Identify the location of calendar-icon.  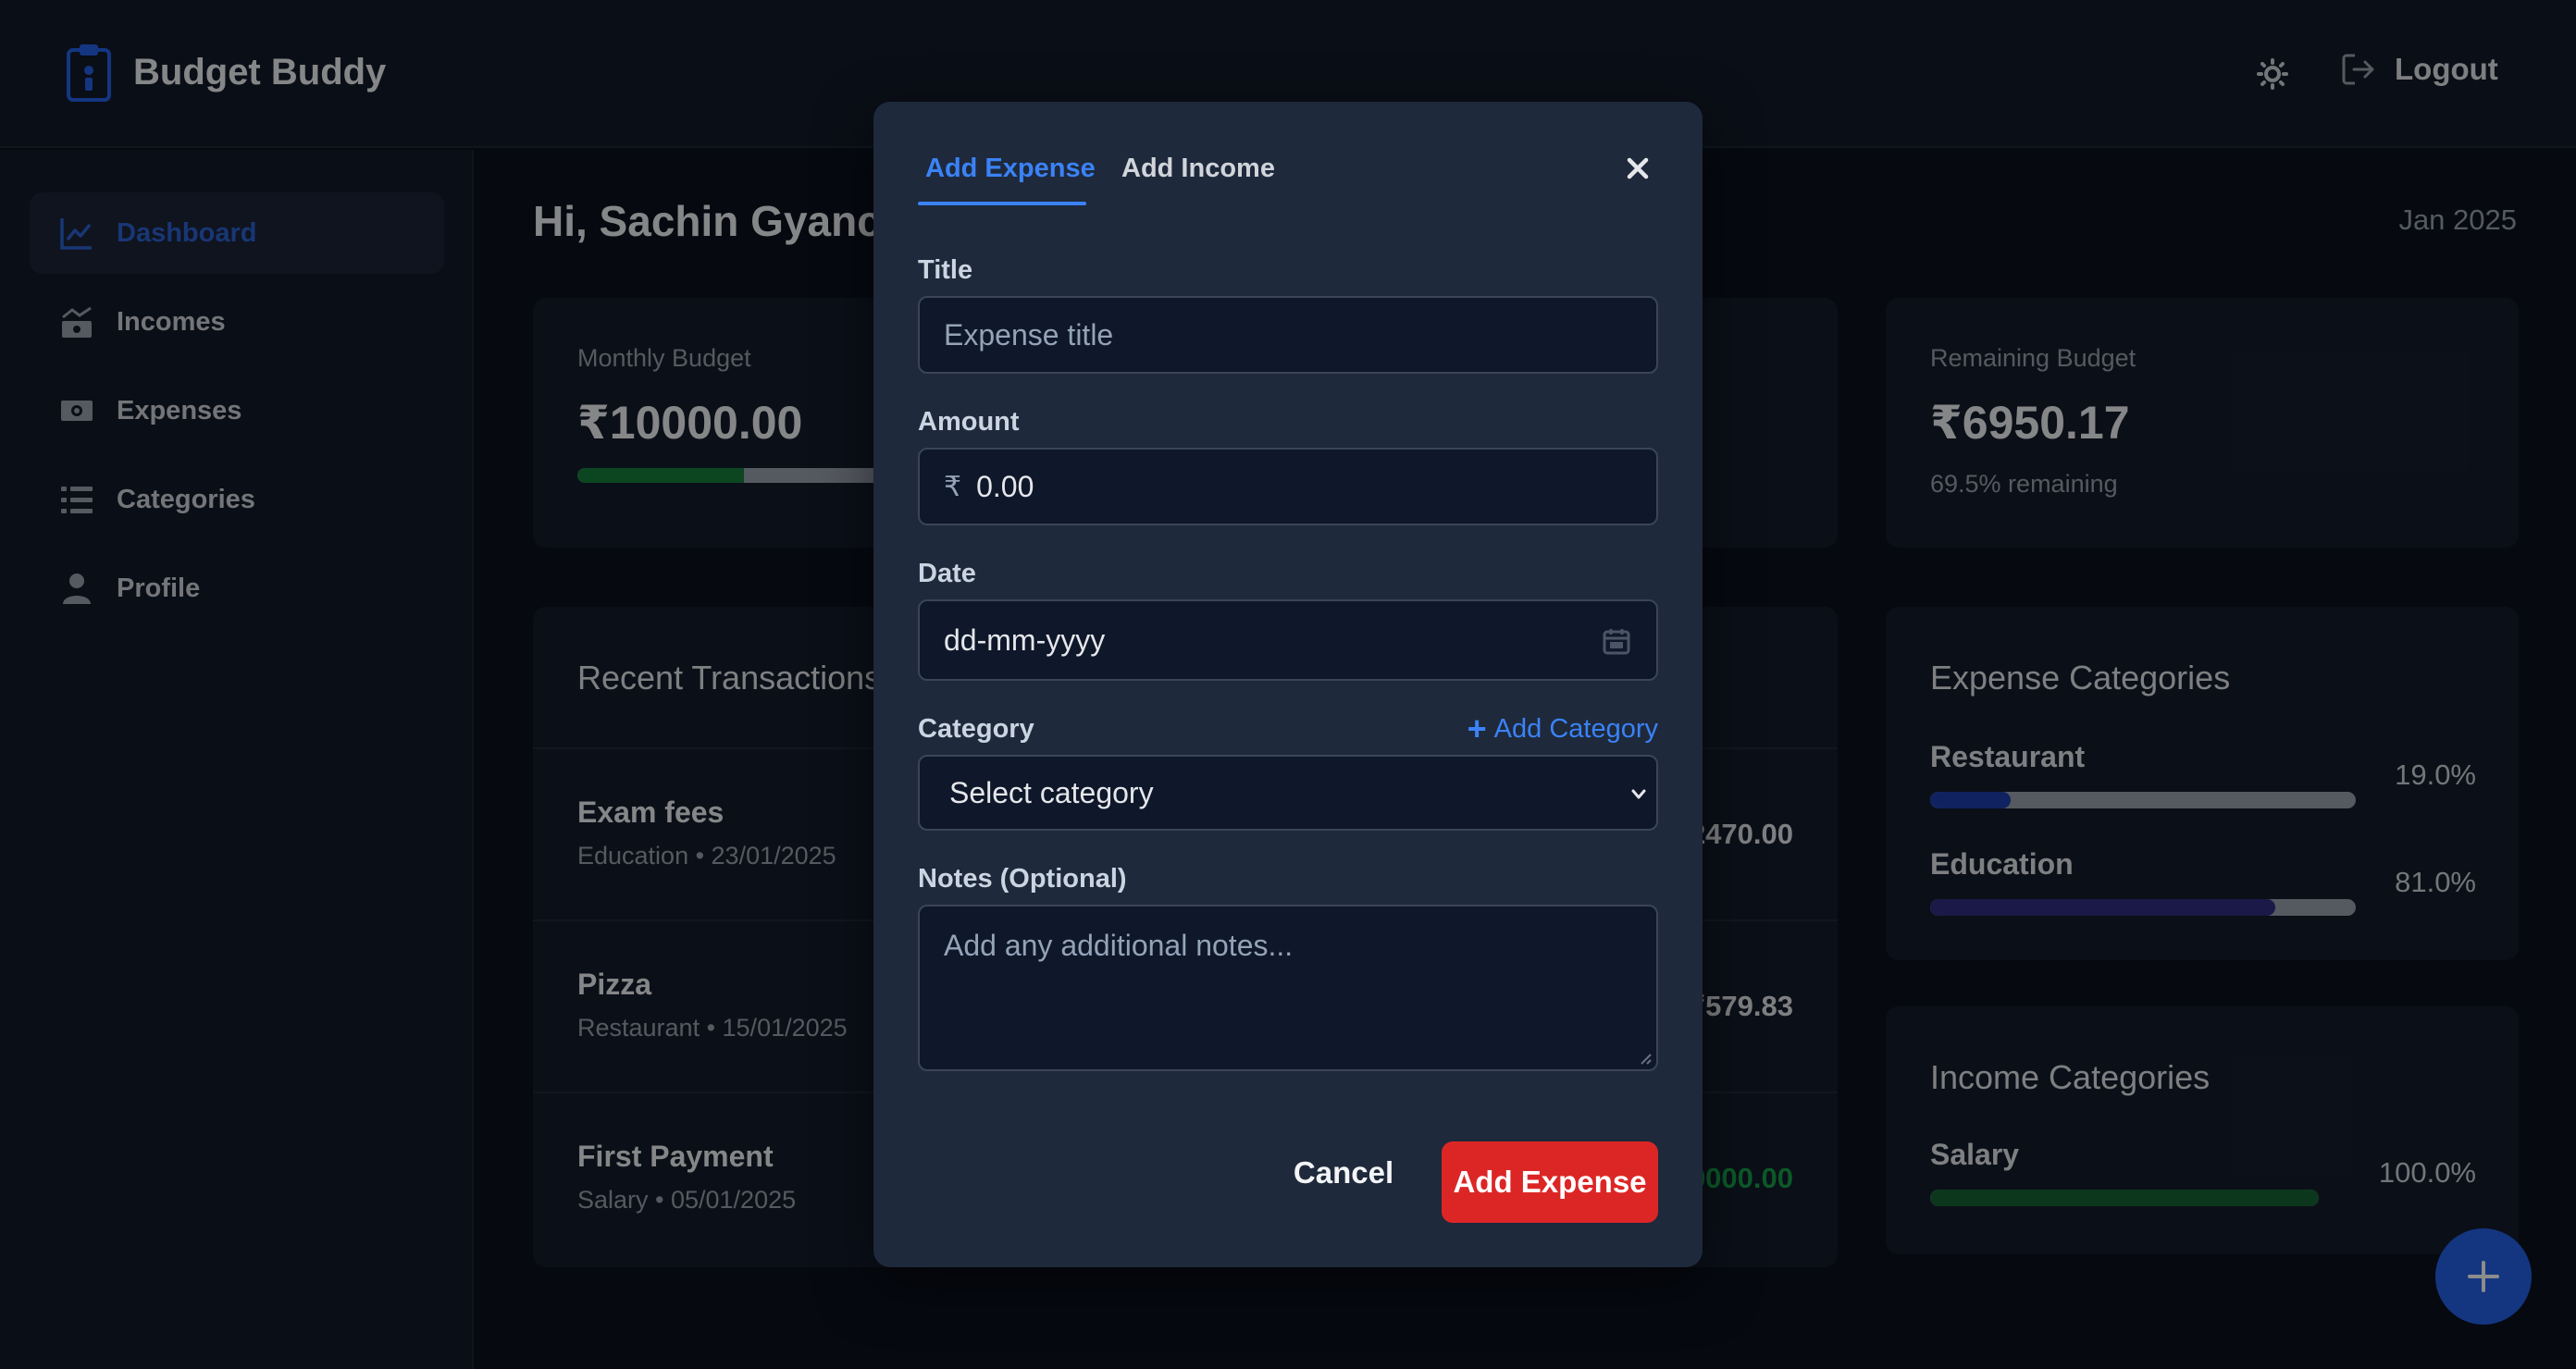
(1617, 641).